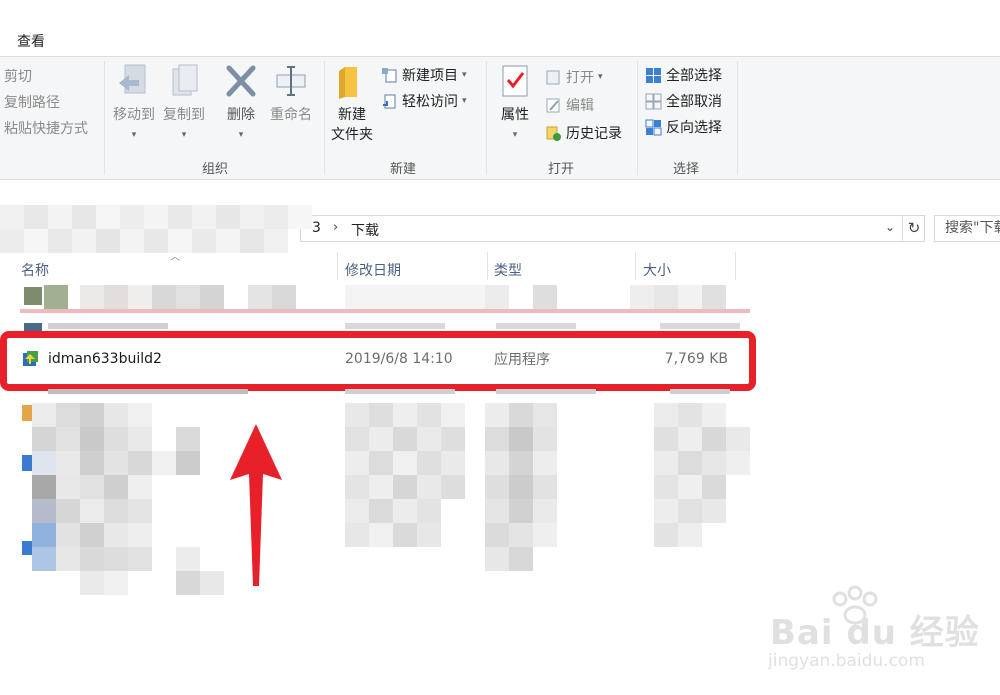 This screenshot has height=695, width=1000. Describe the element at coordinates (241, 115) in the screenshot. I see `delete-label: 删除` at that location.